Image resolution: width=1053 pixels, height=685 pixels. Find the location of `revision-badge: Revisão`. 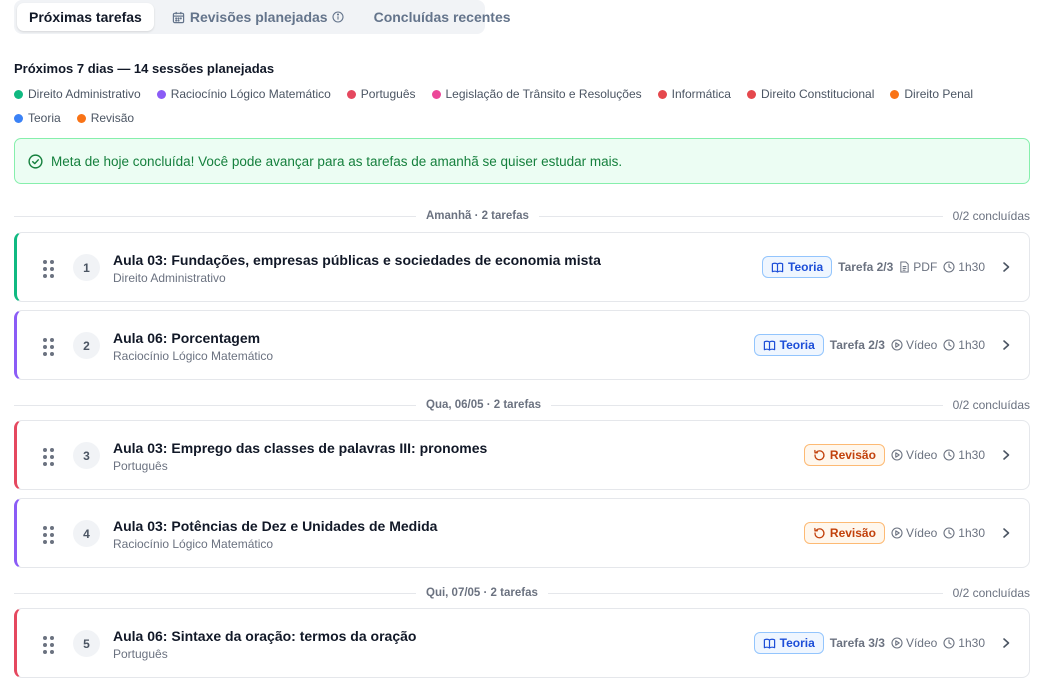

revision-badge: Revisão is located at coordinates (844, 533).